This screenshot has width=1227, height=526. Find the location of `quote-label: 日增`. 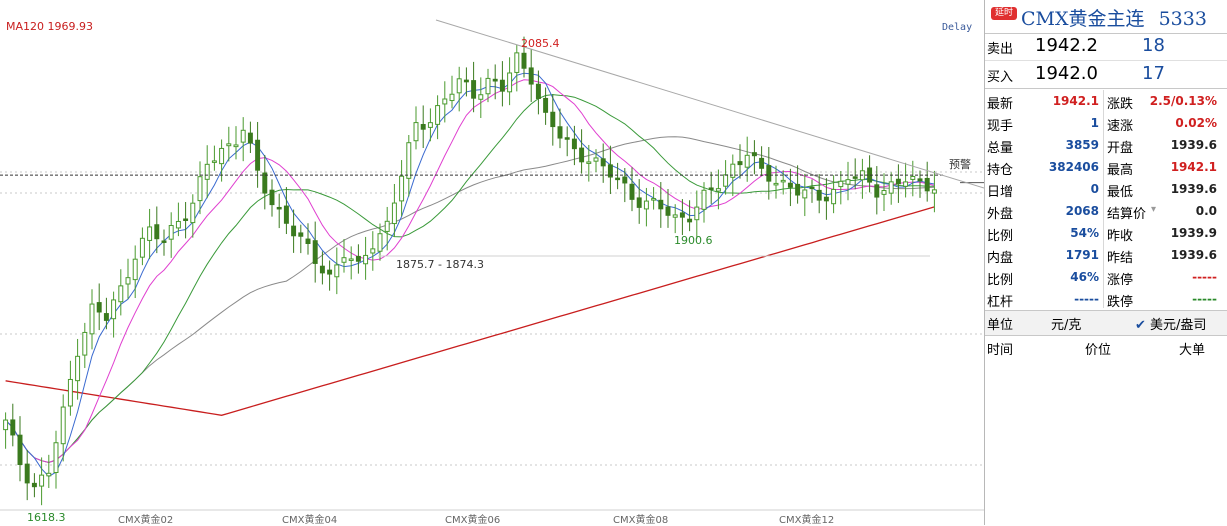

quote-label: 日增 is located at coordinates (1000, 192).